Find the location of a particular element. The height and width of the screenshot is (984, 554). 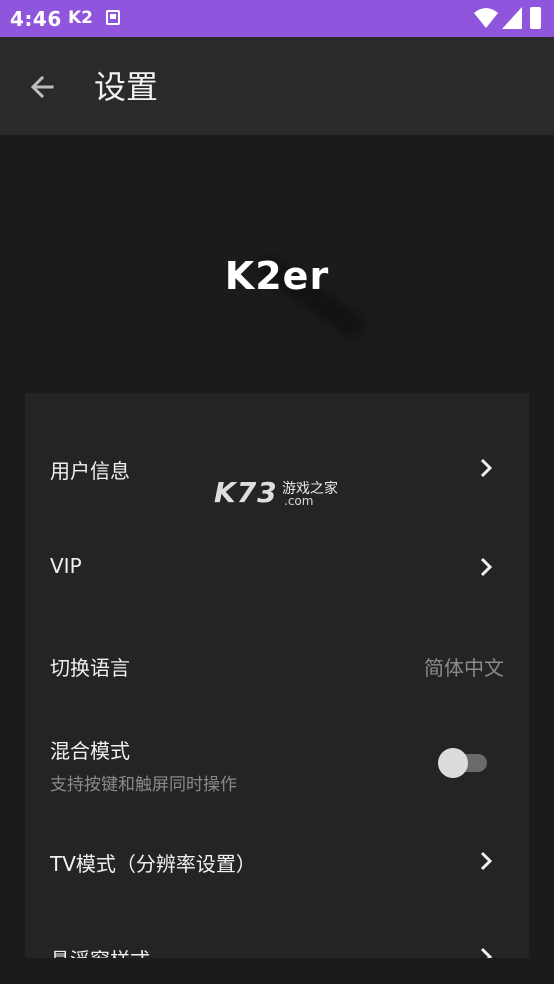

toggle-thumb is located at coordinates (453, 763).